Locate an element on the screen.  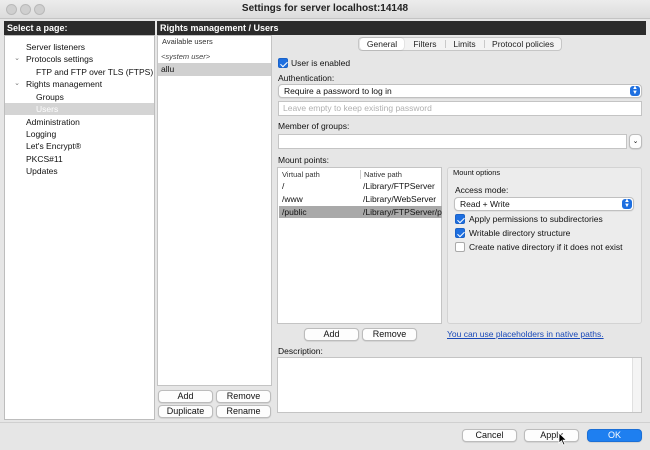
native-path-cell: /Library/FTPServer is located at coordinates (399, 186).